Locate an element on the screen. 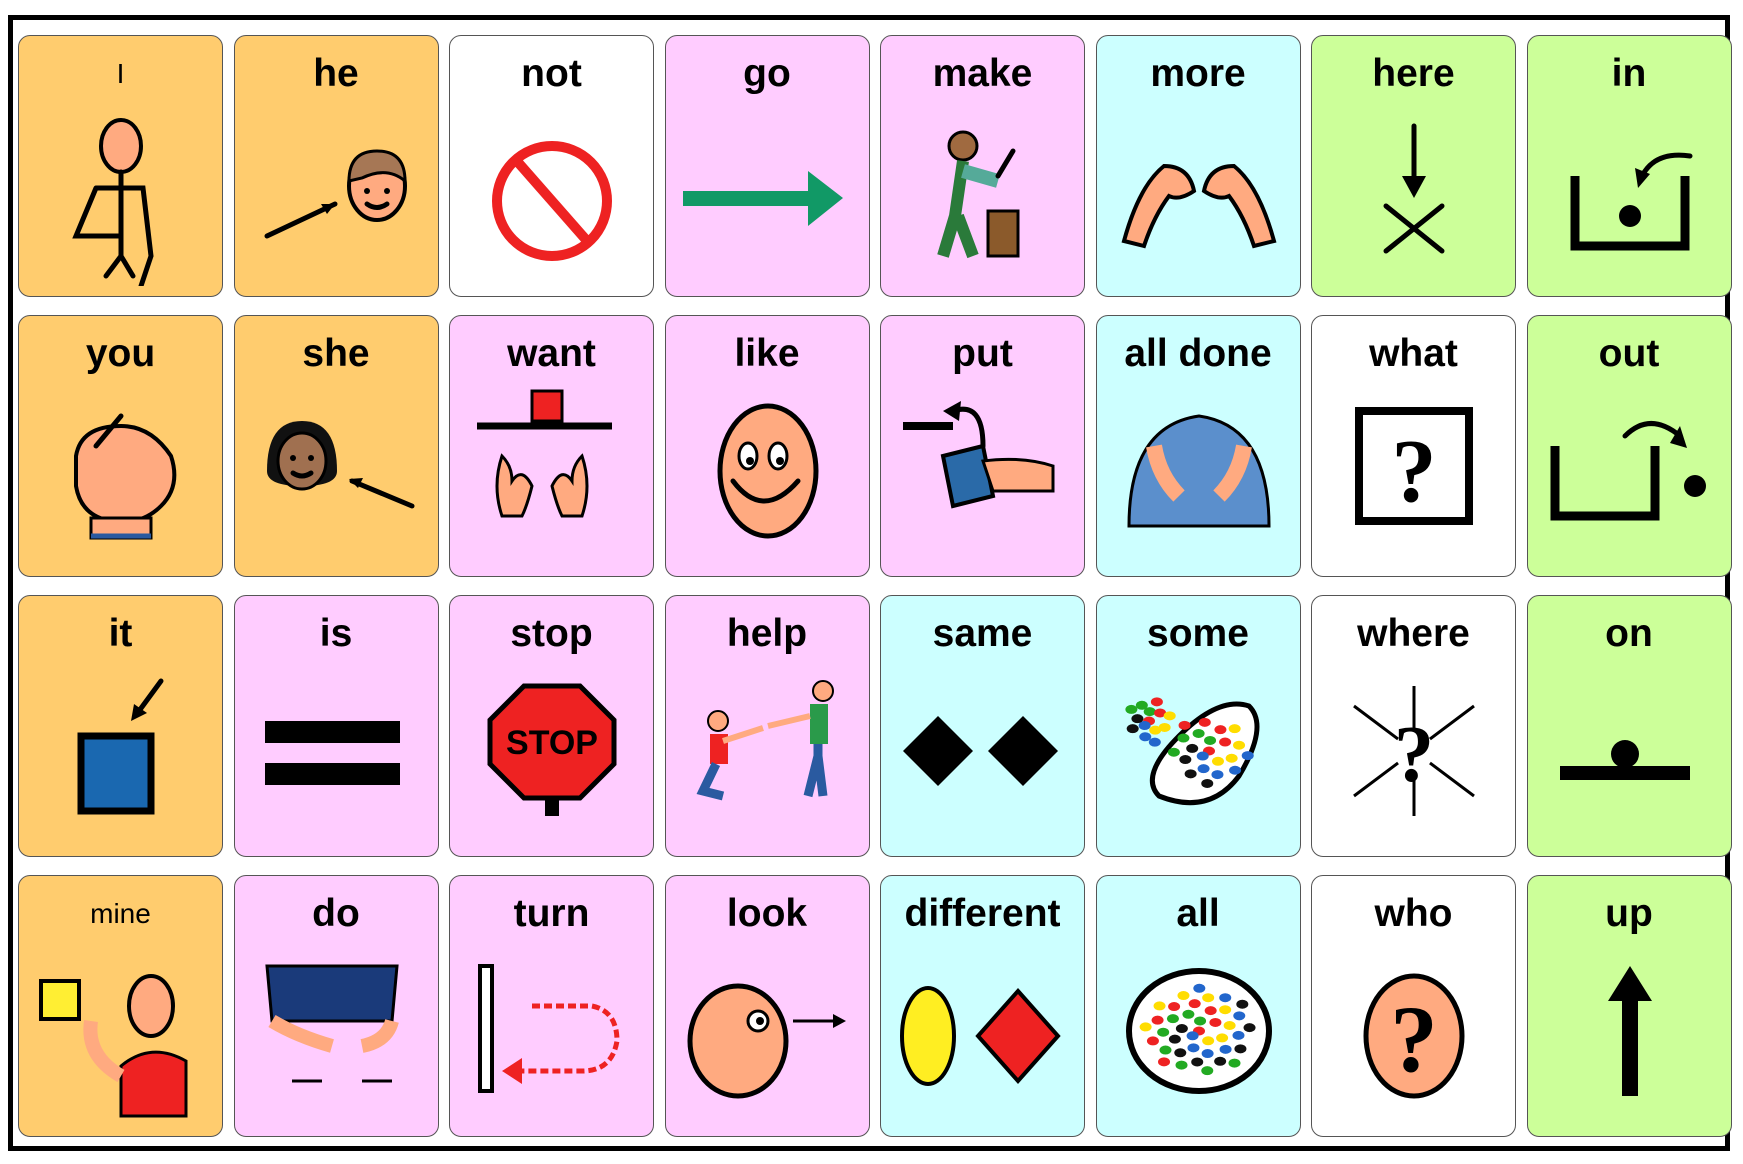  symbol-cell-turn: turn is located at coordinates (551, 1006).